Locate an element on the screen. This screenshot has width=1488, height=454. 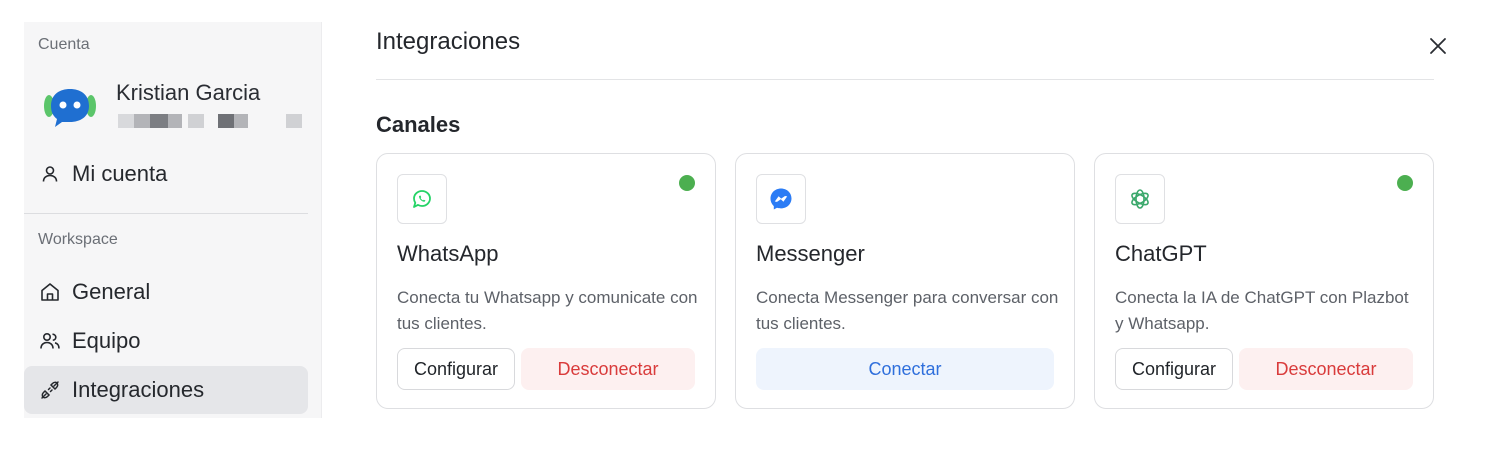
chatgpt-icon is located at coordinates (1140, 199).